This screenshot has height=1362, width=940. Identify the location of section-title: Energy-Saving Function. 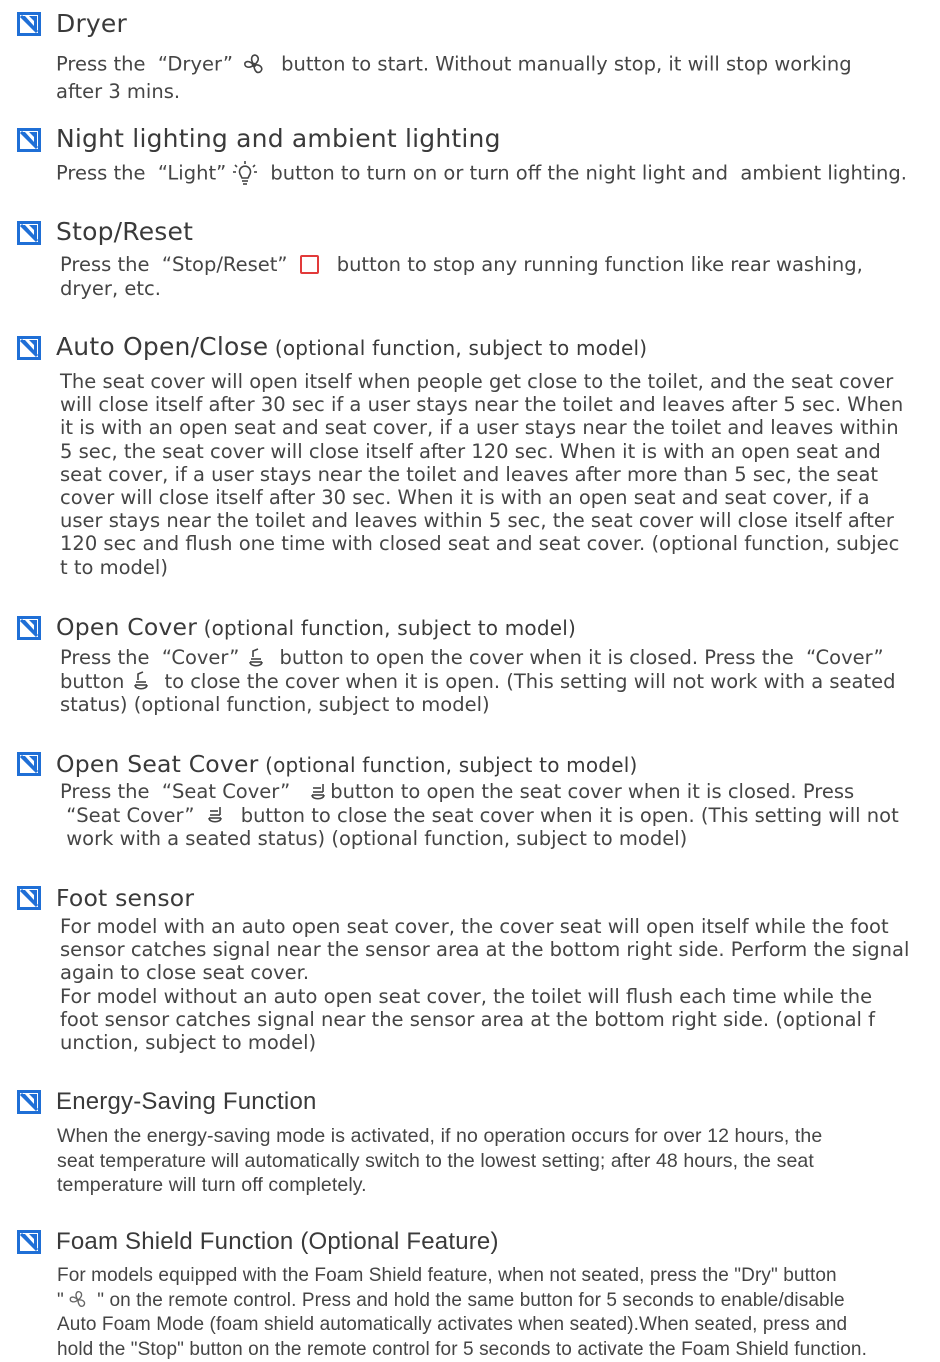
(186, 1101).